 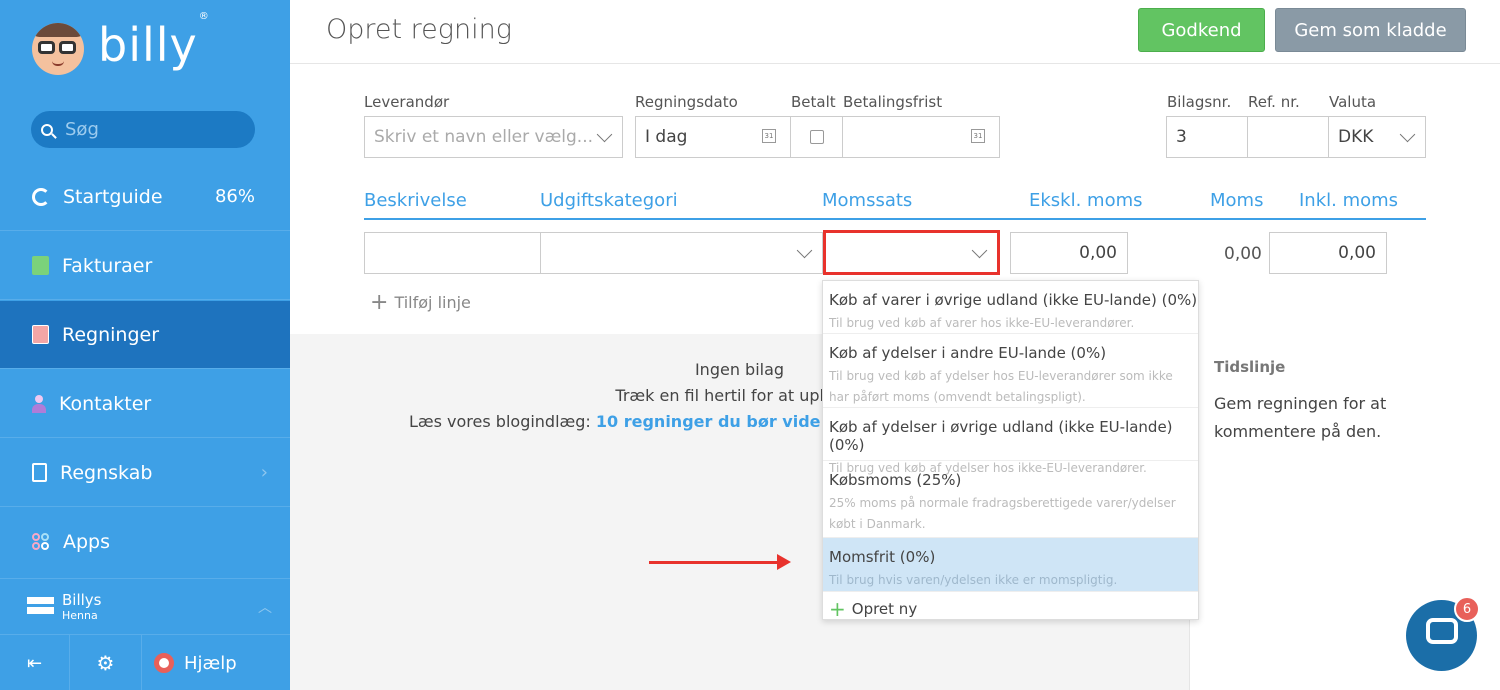 I want to click on paid-checkbox-cell, so click(x=816, y=137).